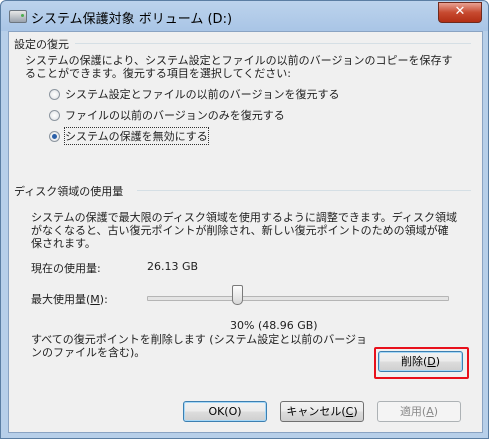 The image size is (489, 439). I want to click on close-button: ✕, so click(460, 12).